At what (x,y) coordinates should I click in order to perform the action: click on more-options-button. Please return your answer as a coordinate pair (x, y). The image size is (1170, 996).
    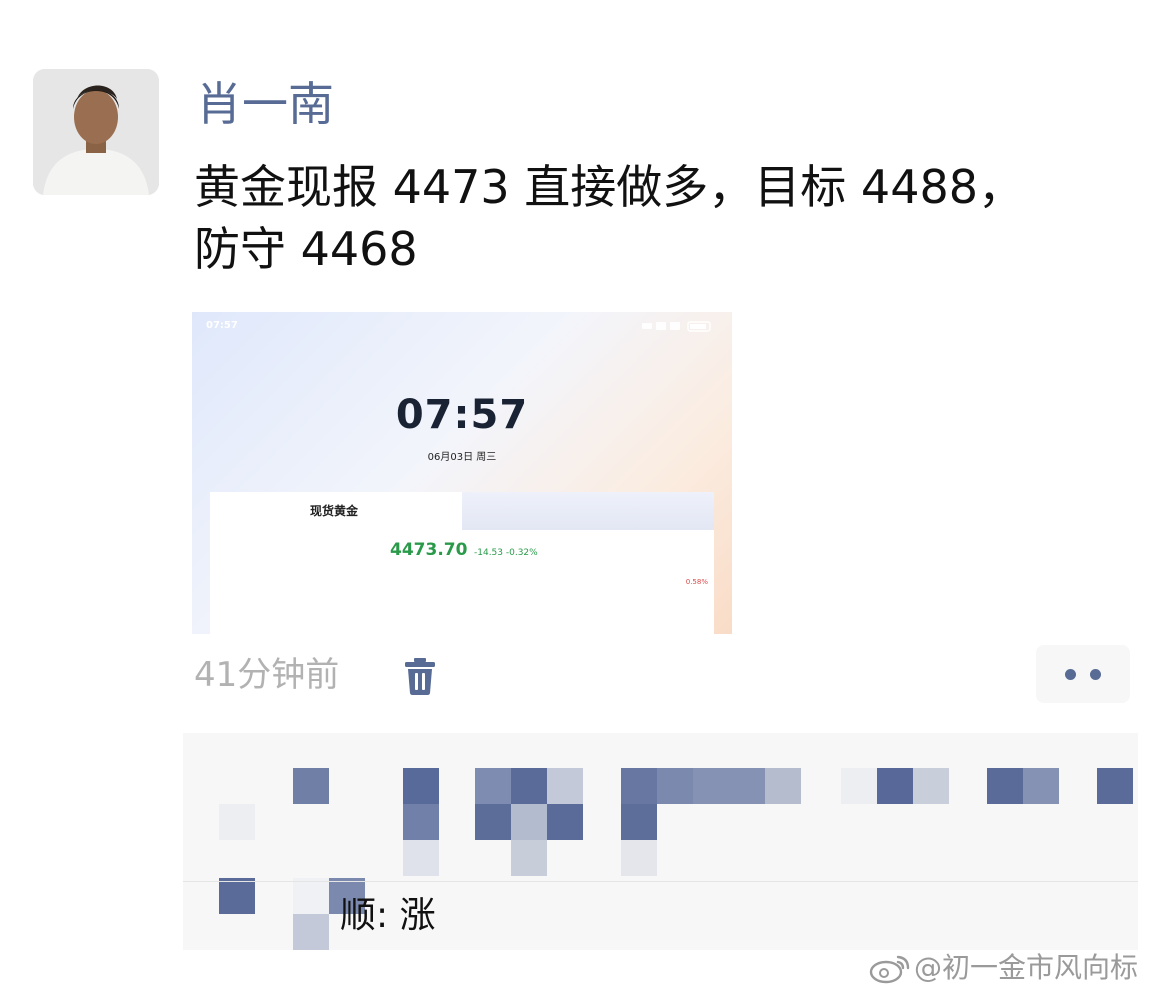
    Looking at the image, I should click on (1083, 674).